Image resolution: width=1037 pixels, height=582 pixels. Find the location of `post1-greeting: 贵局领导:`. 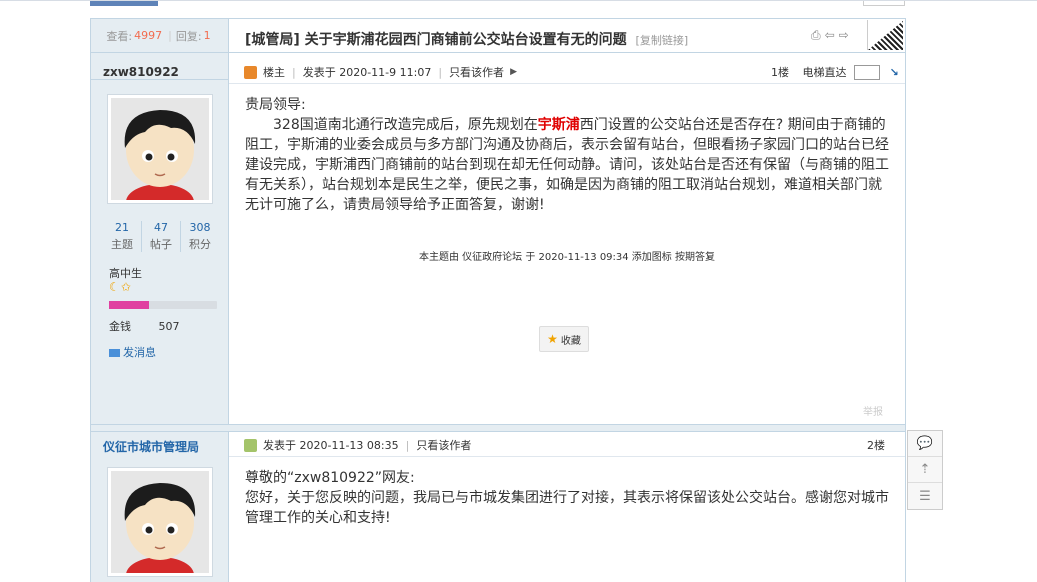

post1-greeting: 贵局领导: is located at coordinates (275, 105).